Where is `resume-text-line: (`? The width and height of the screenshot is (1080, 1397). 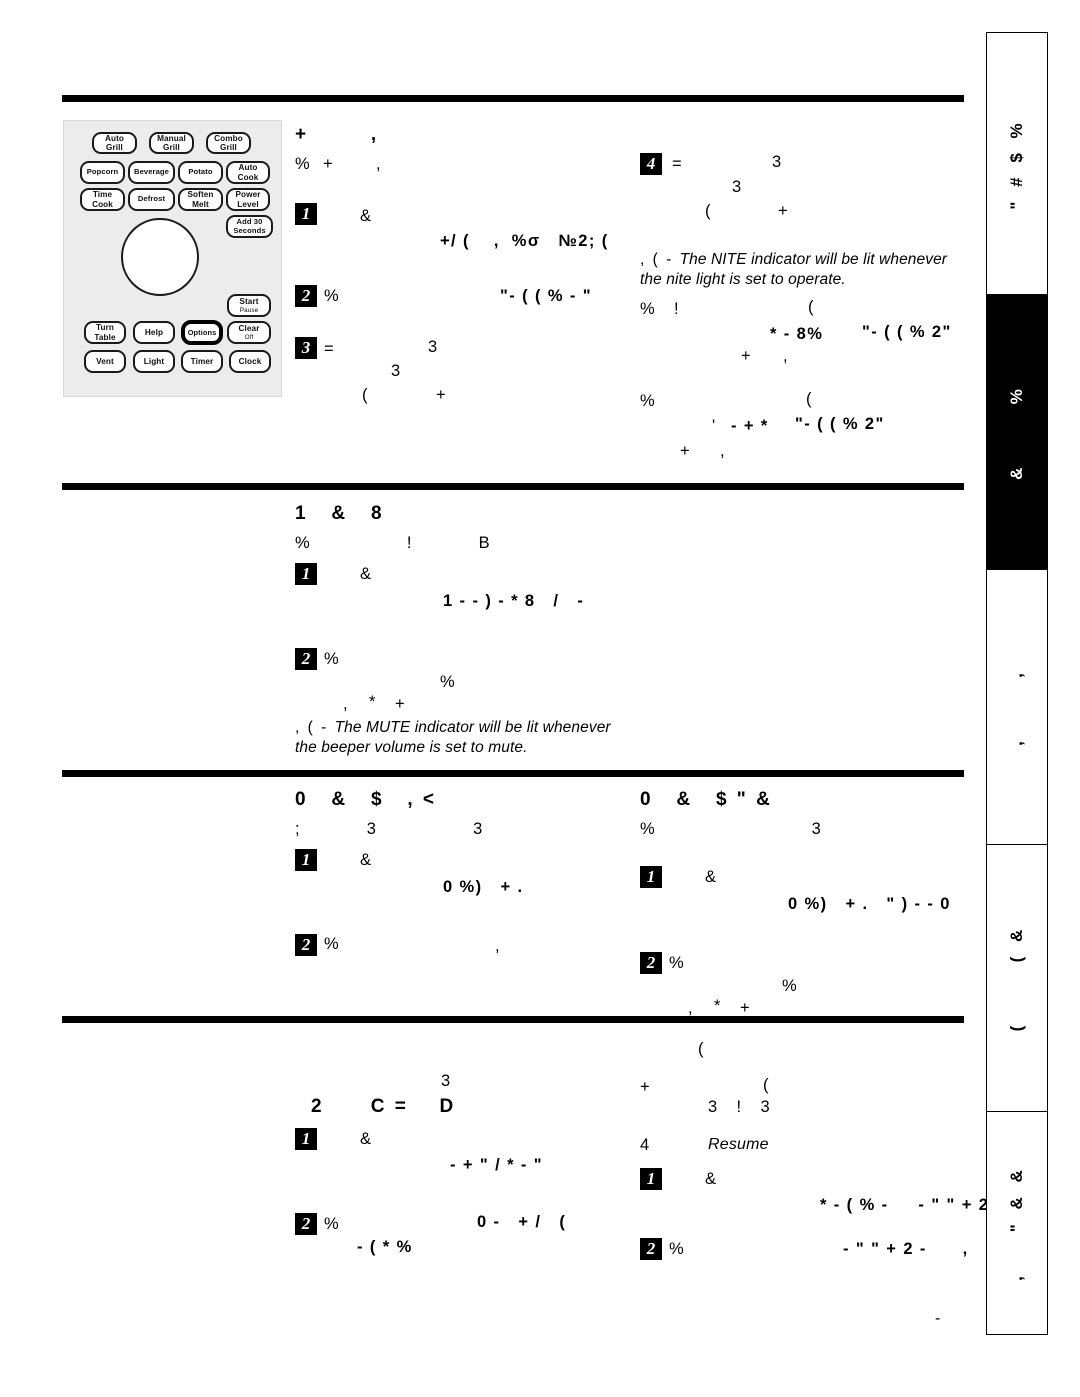 resume-text-line: ( is located at coordinates (701, 1049).